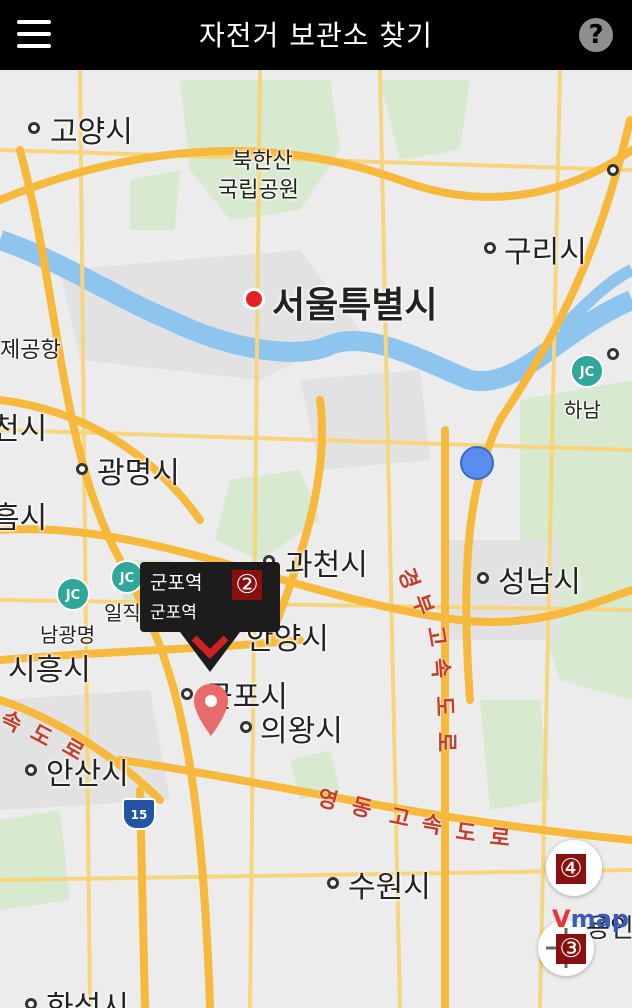 The image size is (632, 1008). Describe the element at coordinates (254, 299) in the screenshot. I see `seoul-marker-icon` at that location.